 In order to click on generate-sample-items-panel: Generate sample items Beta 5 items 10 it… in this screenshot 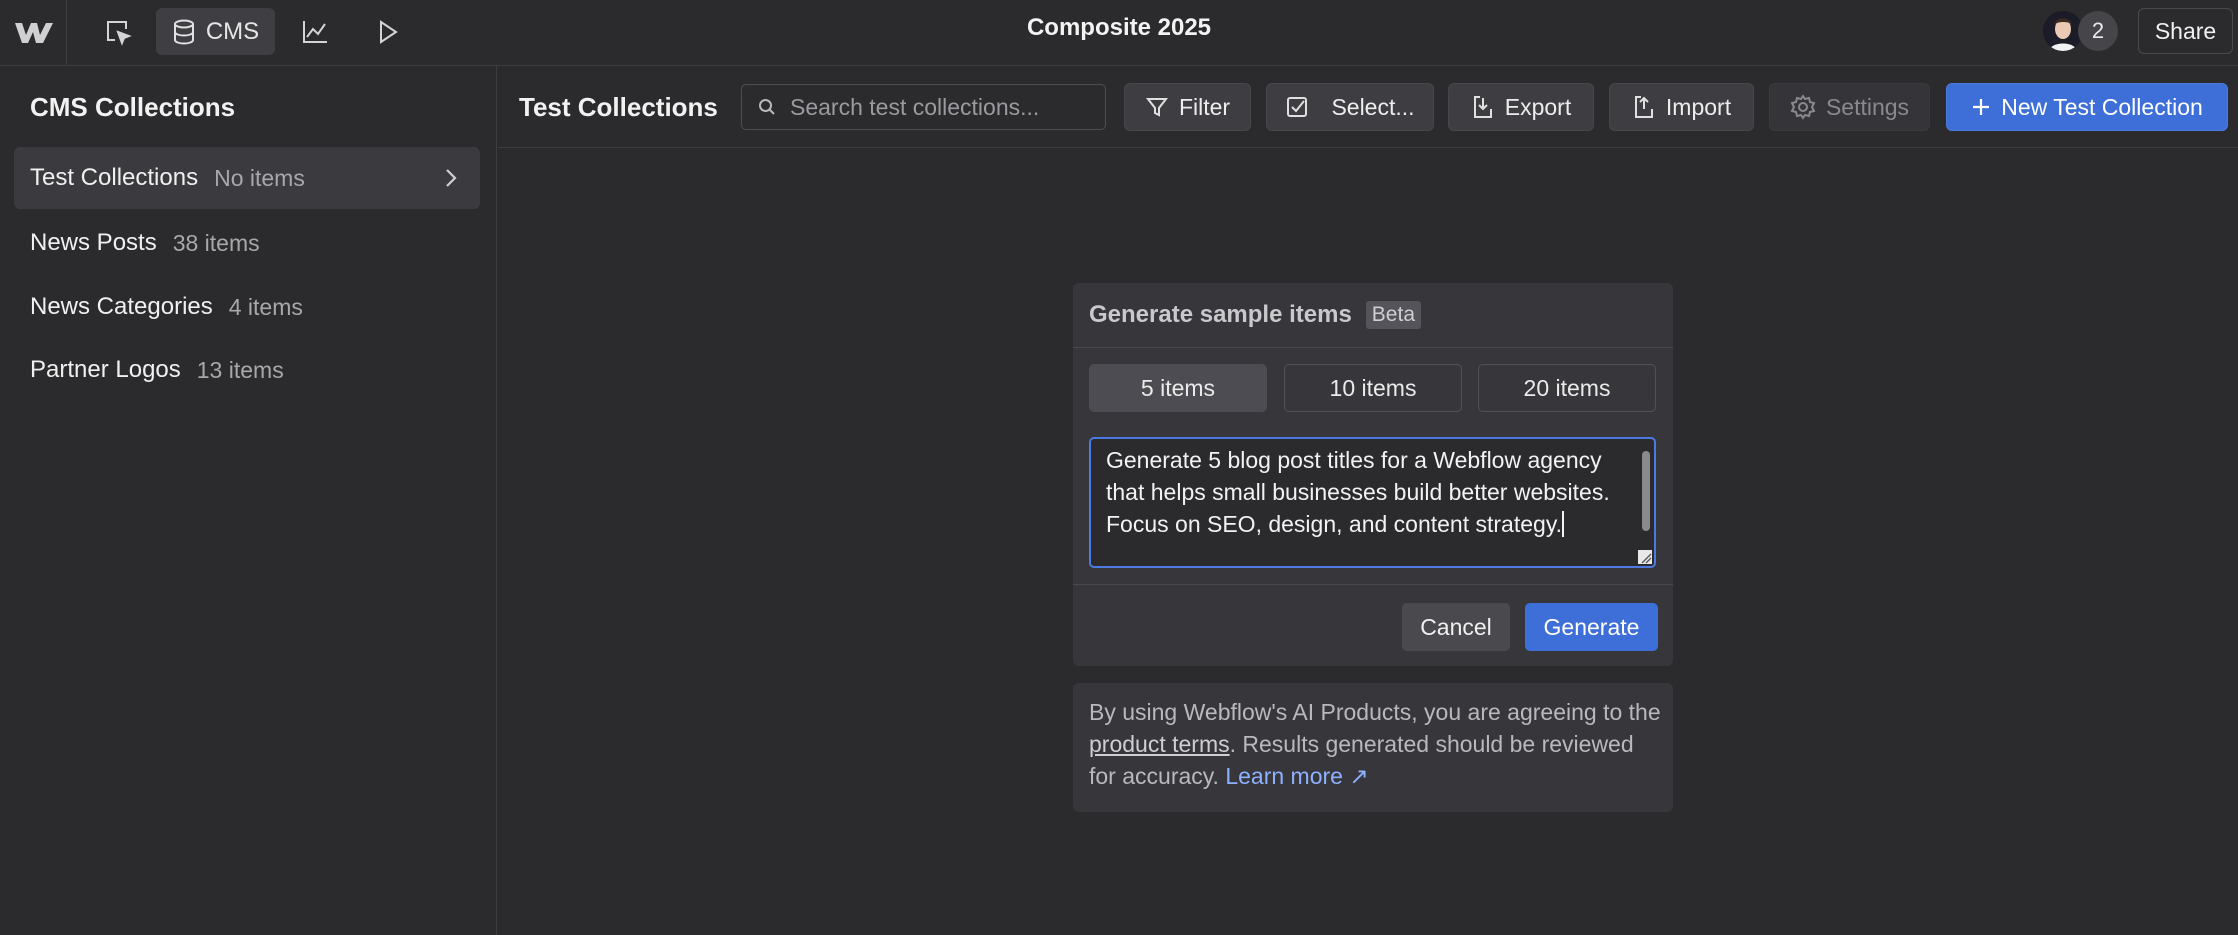, I will do `click(1373, 474)`.